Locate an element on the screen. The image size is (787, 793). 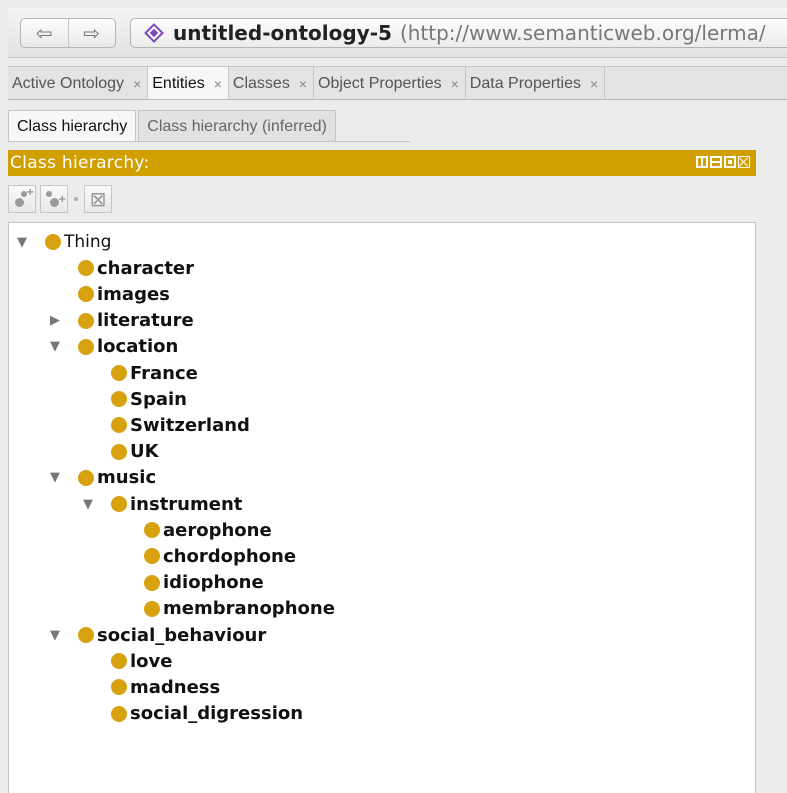
tree-node: ▶ literature is located at coordinates (122, 321).